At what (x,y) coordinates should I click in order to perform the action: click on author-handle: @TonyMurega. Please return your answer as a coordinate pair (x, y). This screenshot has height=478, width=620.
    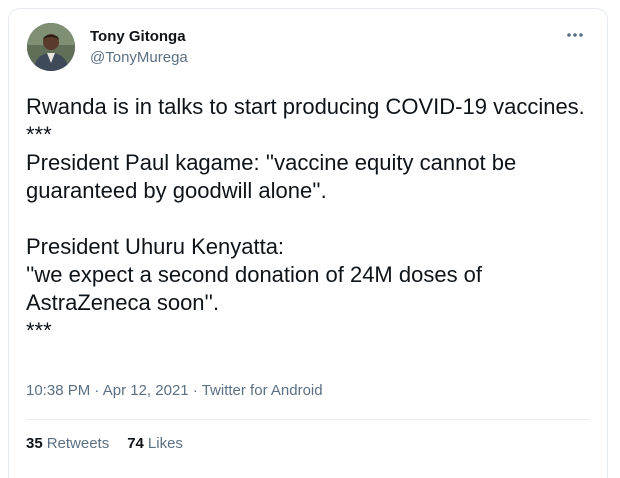
    Looking at the image, I should click on (139, 57).